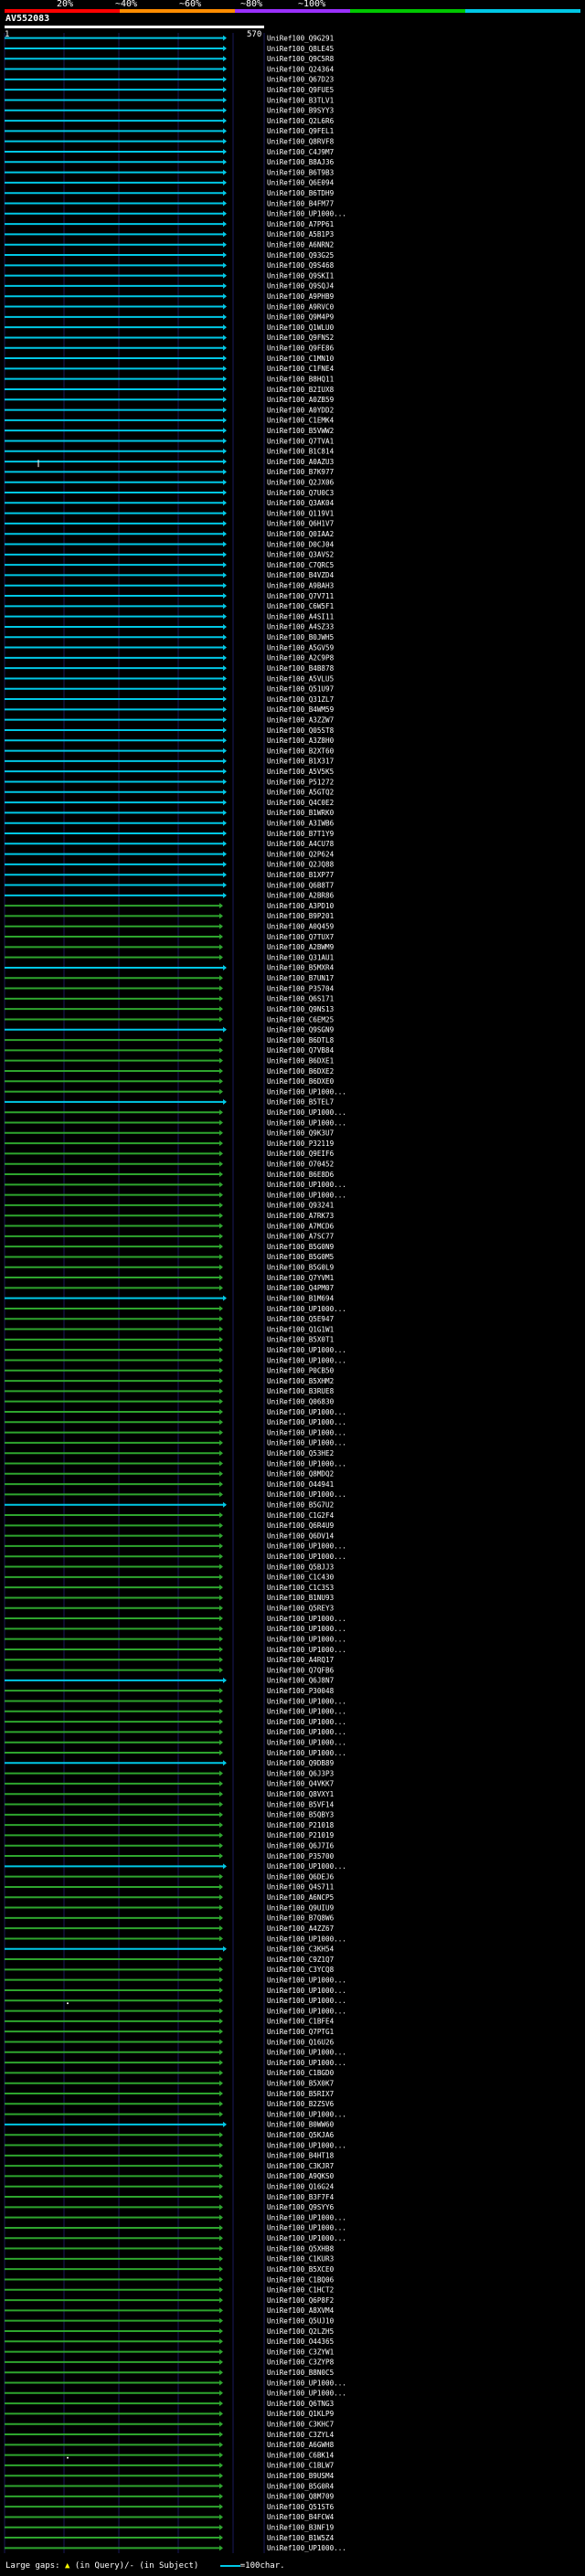 Image resolution: width=585 pixels, height=2576 pixels. I want to click on hit-row: UniRef100_Q3AK04, so click(170, 503).